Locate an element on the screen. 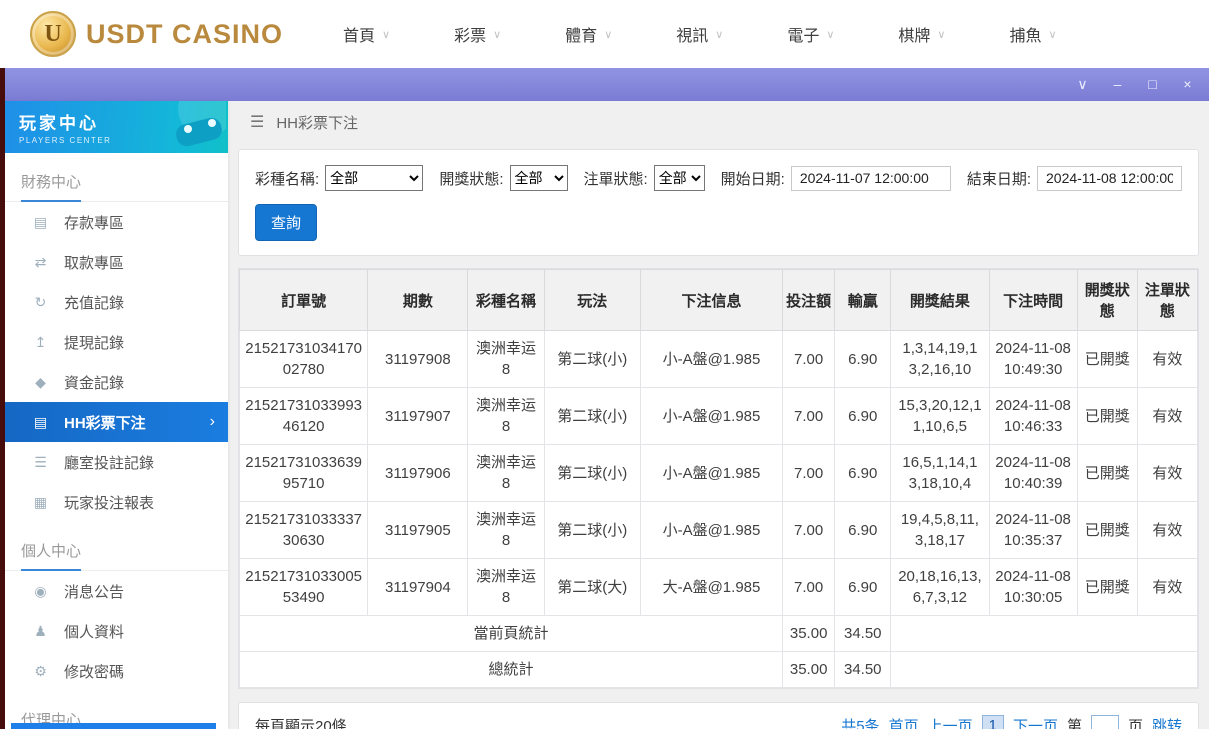  sidebar-item-profile: ♟ 個人資料 is located at coordinates (116, 631).